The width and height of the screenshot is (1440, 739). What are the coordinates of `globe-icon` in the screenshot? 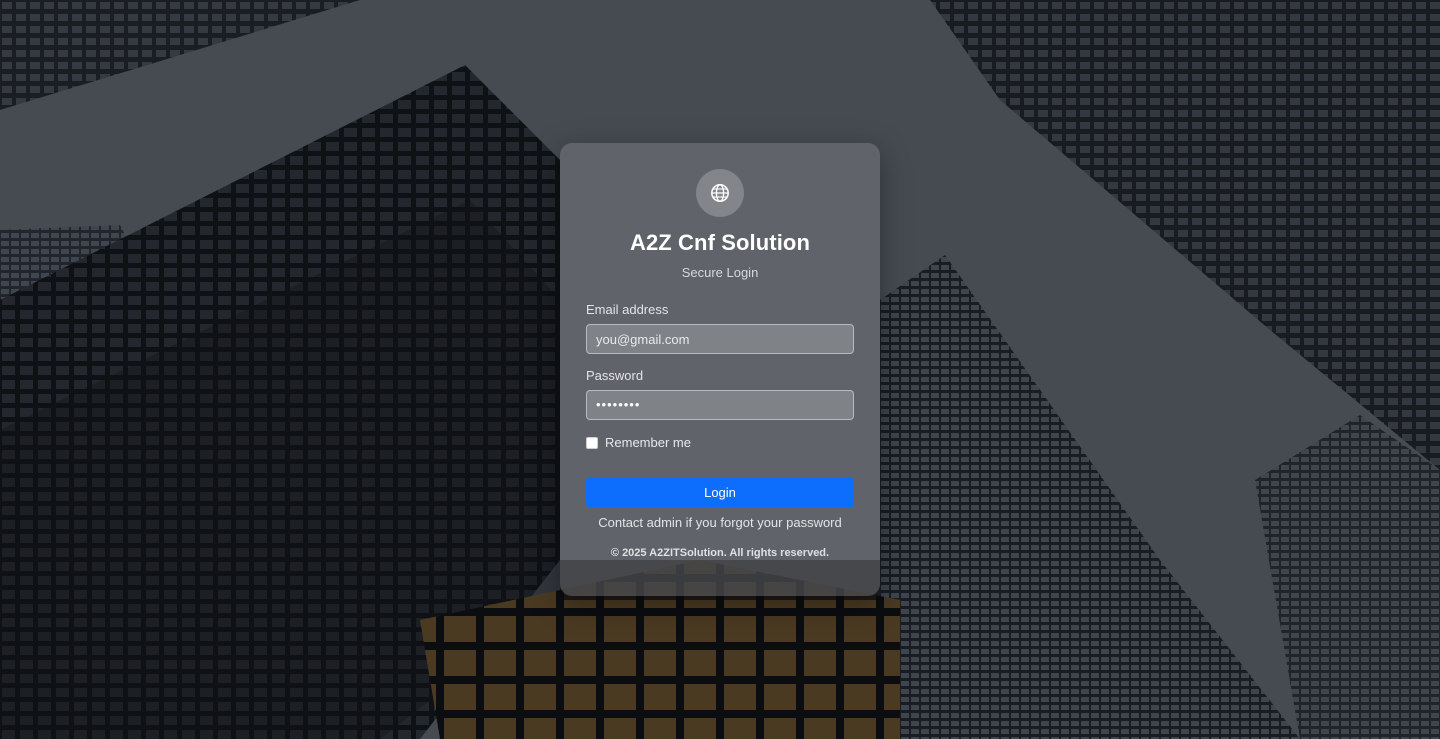 It's located at (720, 193).